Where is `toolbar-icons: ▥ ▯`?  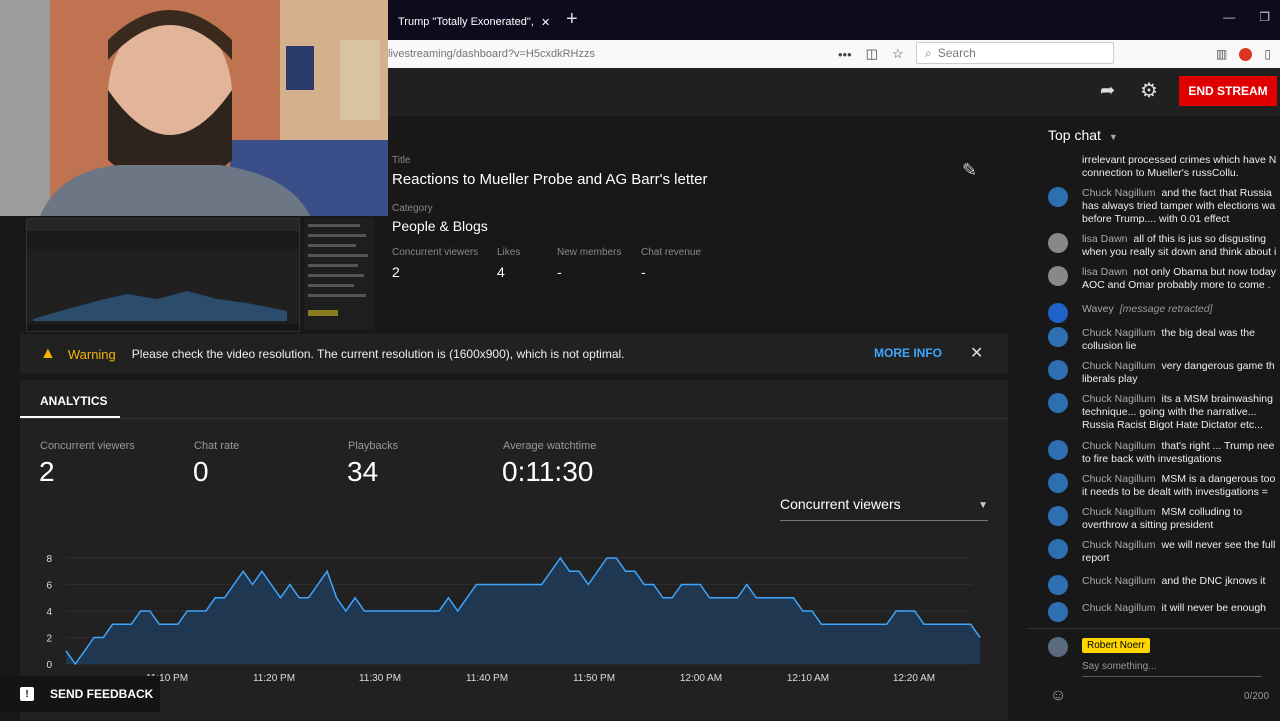
toolbar-icons: ▥ ▯ is located at coordinates (1243, 54).